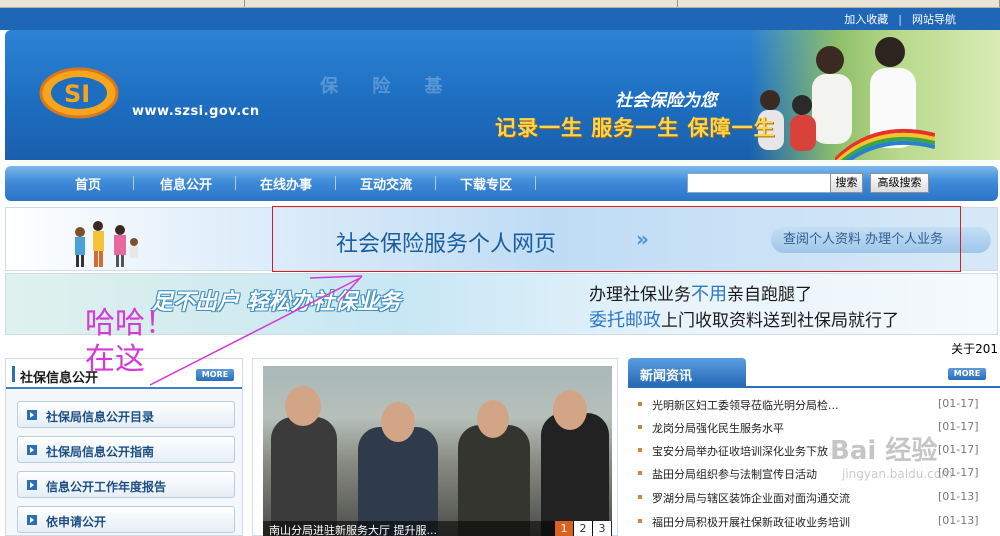  What do you see at coordinates (13, 374) in the screenshot?
I see `header-marker` at bounding box center [13, 374].